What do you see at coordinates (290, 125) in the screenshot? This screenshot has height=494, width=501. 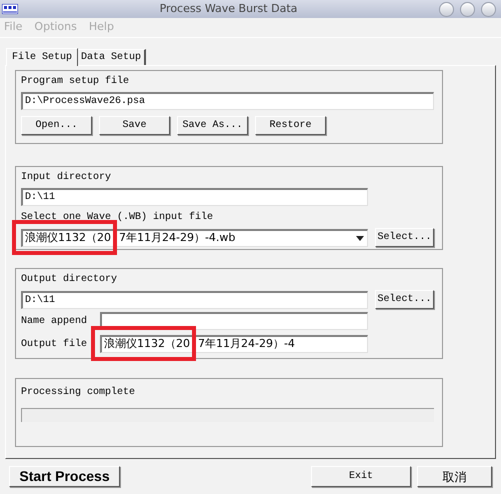 I see `setup-button: Restore` at bounding box center [290, 125].